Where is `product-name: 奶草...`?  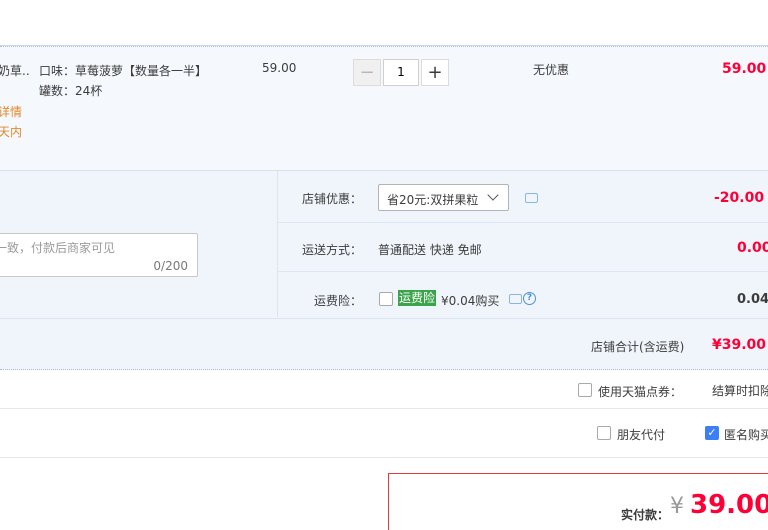 product-name: 奶草... is located at coordinates (15, 70).